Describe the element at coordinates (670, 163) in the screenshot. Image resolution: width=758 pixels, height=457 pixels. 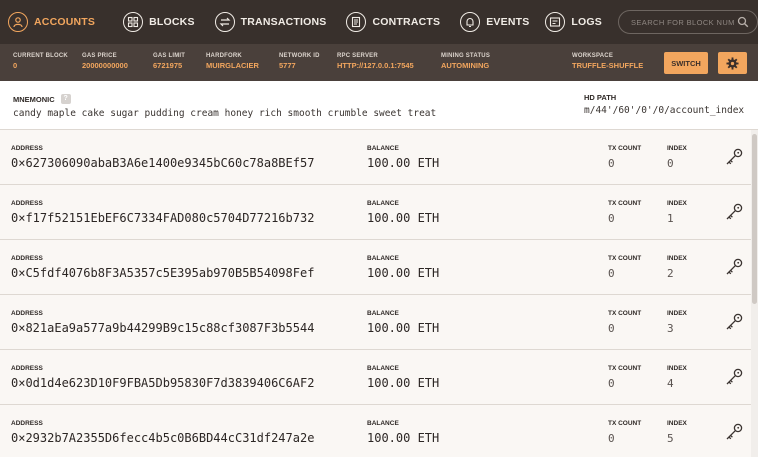
I see `account-index: 0` at that location.